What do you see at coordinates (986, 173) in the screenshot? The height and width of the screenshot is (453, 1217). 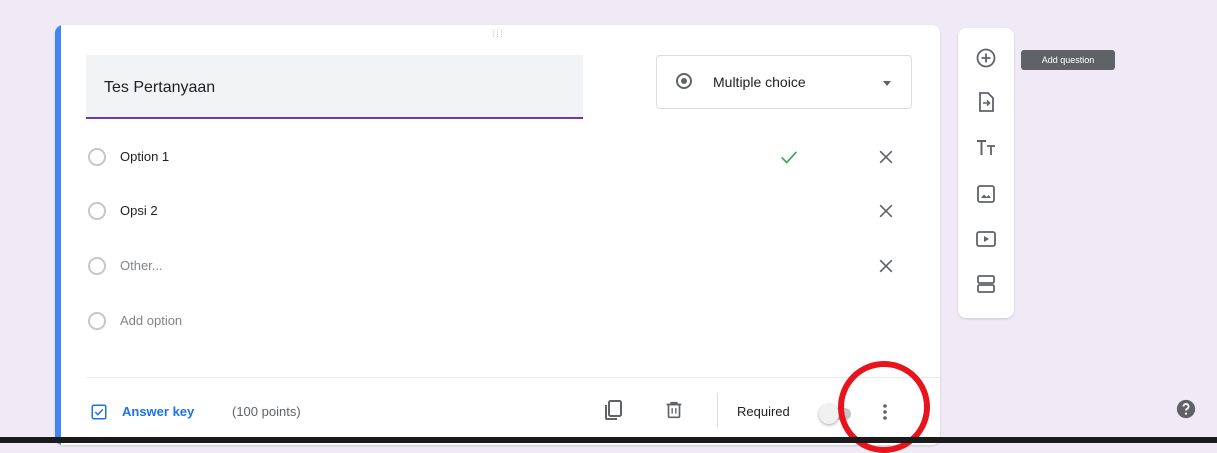 I see `floating-toolbar` at bounding box center [986, 173].